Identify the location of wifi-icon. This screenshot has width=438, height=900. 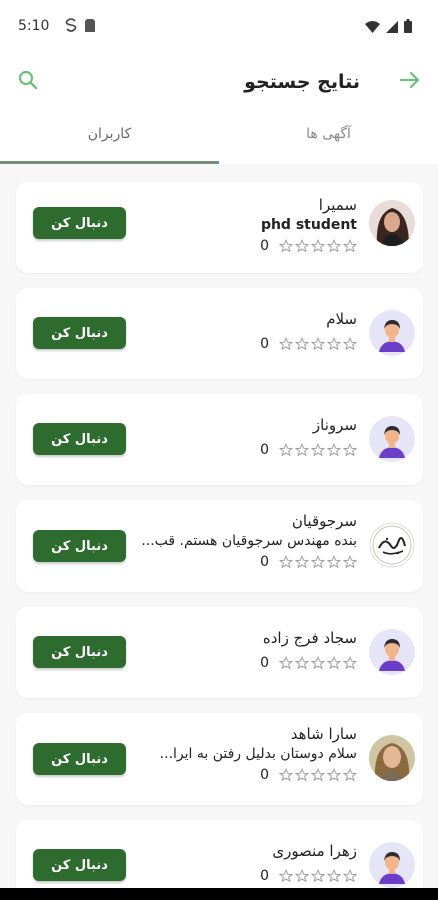
(372, 27).